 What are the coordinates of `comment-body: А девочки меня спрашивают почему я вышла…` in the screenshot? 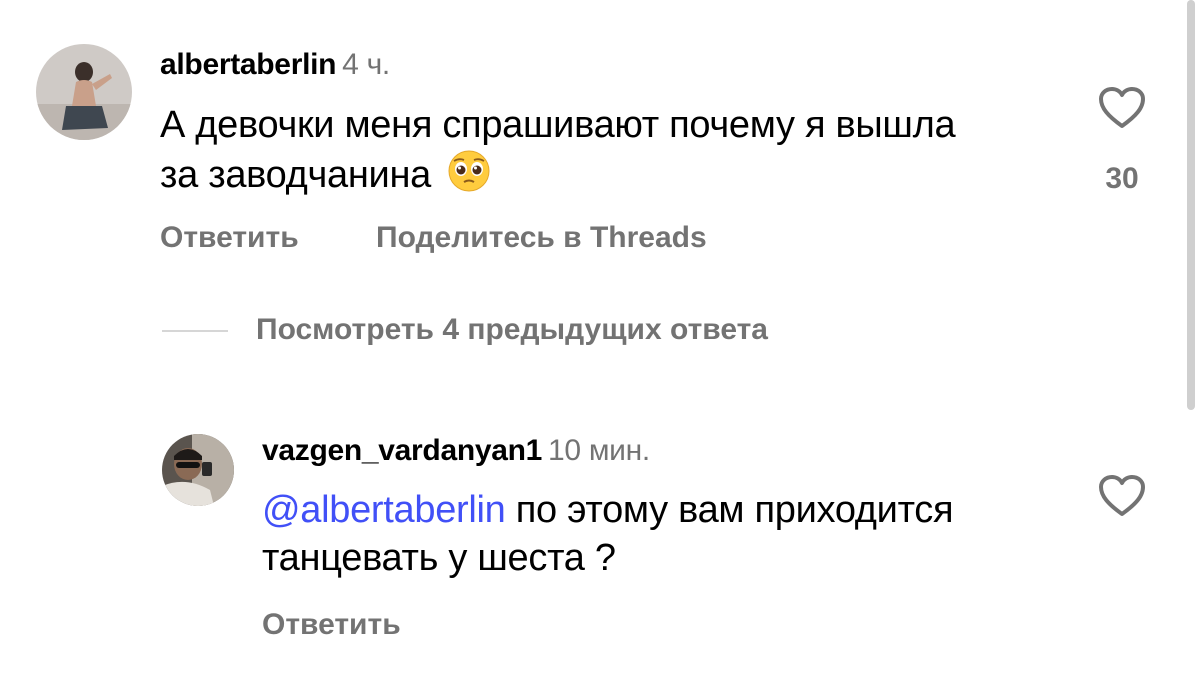 It's located at (558, 150).